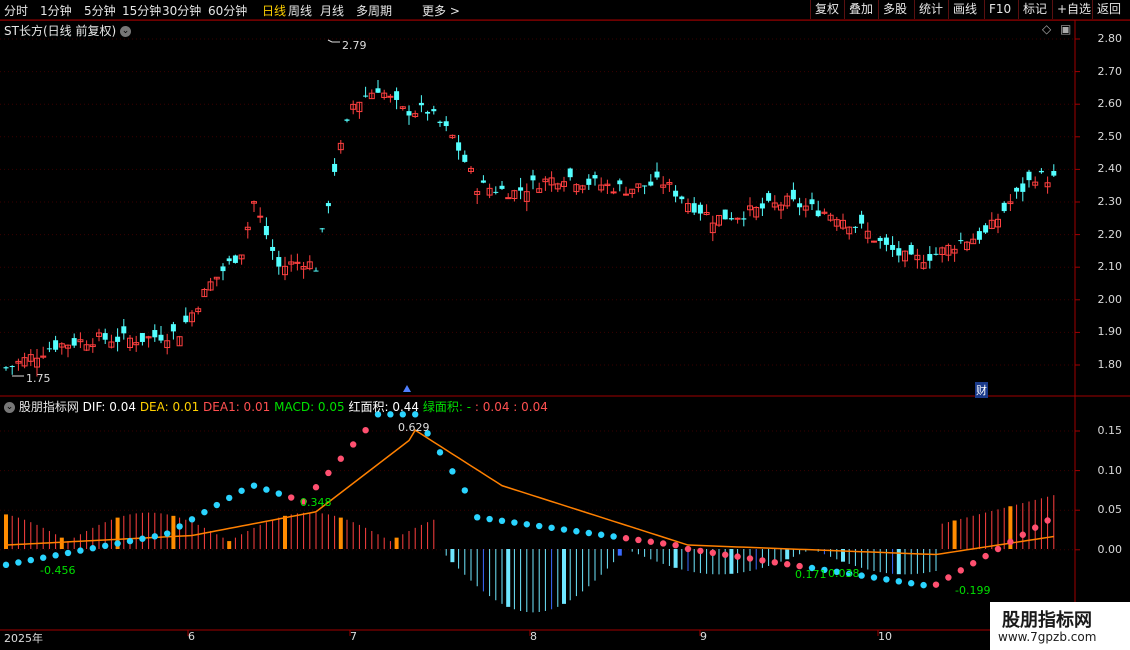  I want to click on price-tick-label: 2.10, so click(1110, 267).